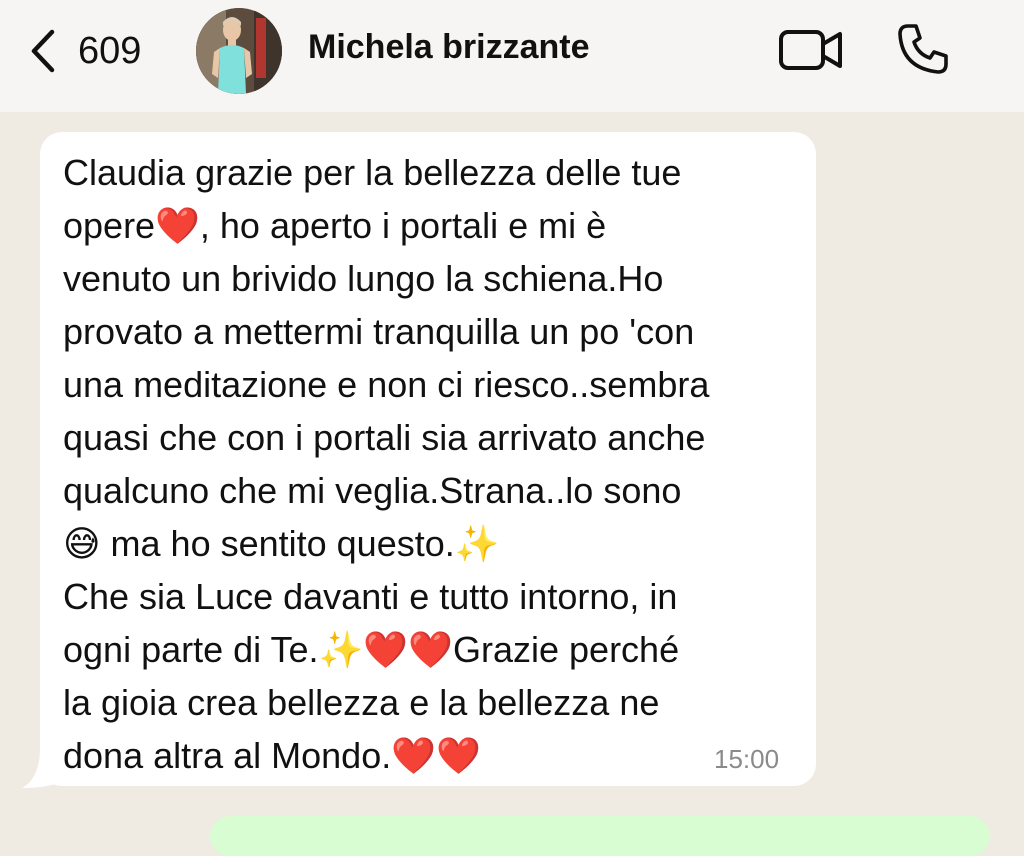  I want to click on message-time: 15:00, so click(747, 759).